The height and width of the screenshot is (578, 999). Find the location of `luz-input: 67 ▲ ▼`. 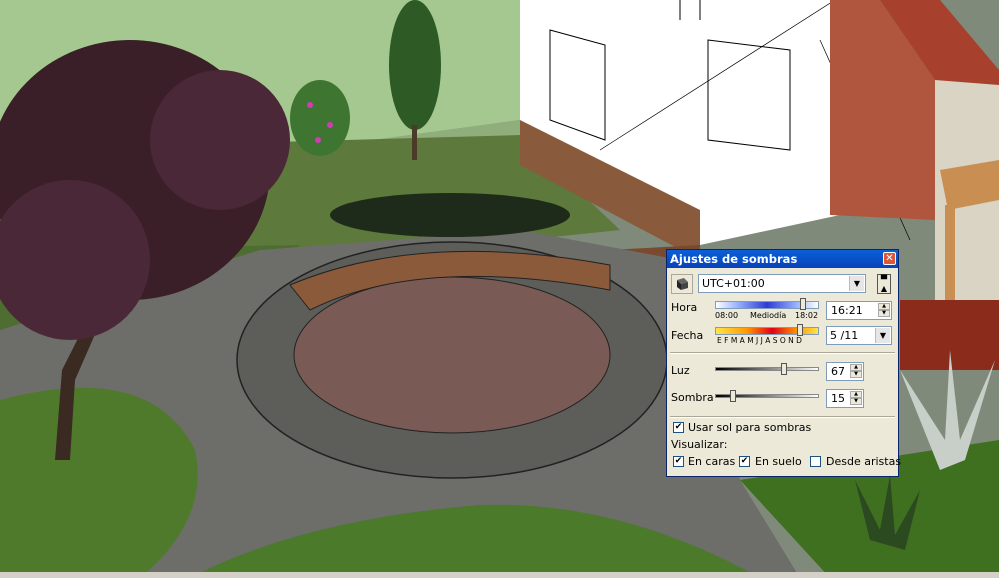

luz-input: 67 ▲ ▼ is located at coordinates (845, 371).